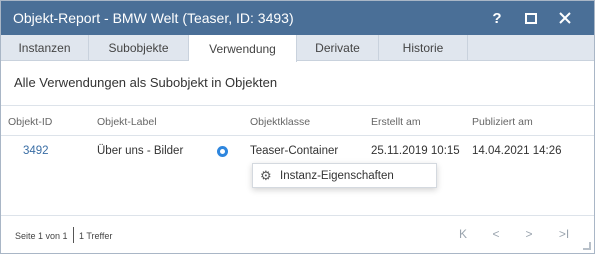 The height and width of the screenshot is (254, 595). What do you see at coordinates (415, 151) in the screenshot?
I see `row-erstellt-am: 25.11.2019 10:15` at bounding box center [415, 151].